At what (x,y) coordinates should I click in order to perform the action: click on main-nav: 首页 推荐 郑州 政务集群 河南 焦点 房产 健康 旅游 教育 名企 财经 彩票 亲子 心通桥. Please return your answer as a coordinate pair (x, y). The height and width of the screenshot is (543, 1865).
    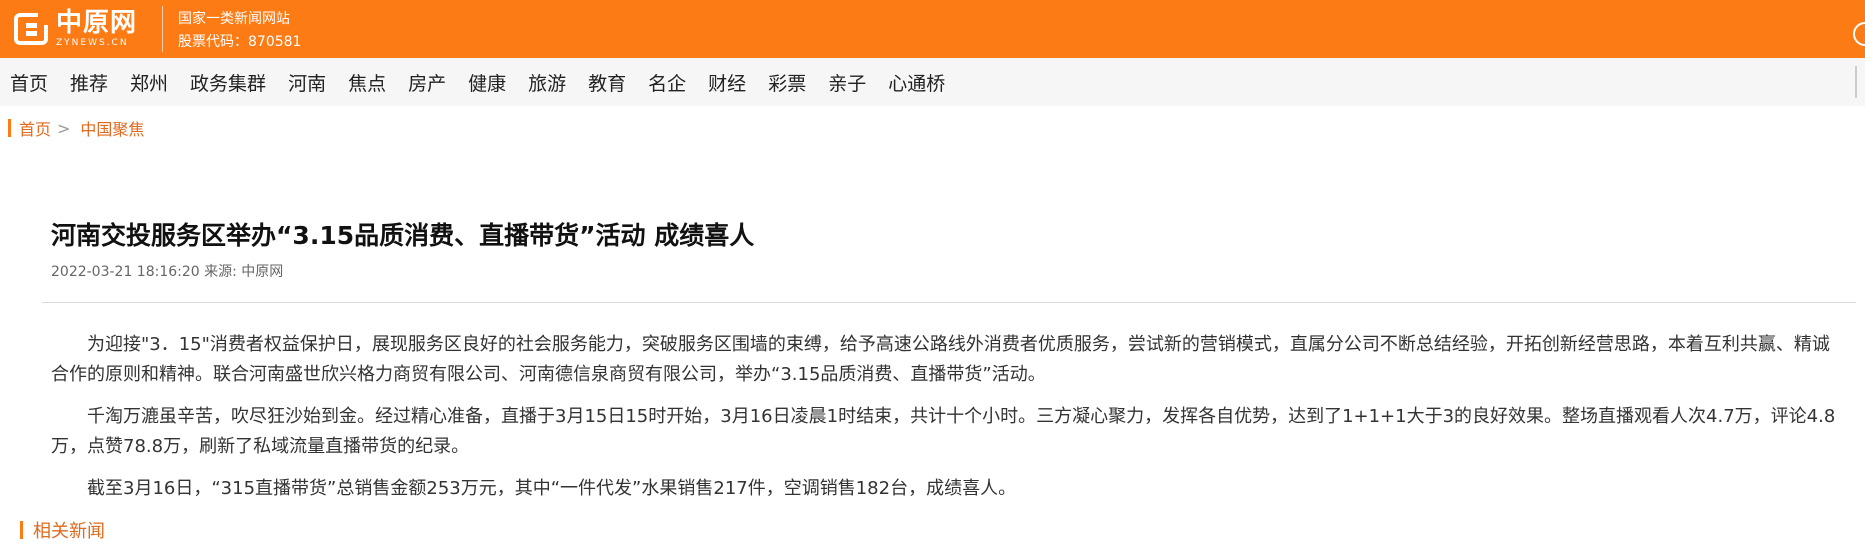
    Looking at the image, I should click on (932, 82).